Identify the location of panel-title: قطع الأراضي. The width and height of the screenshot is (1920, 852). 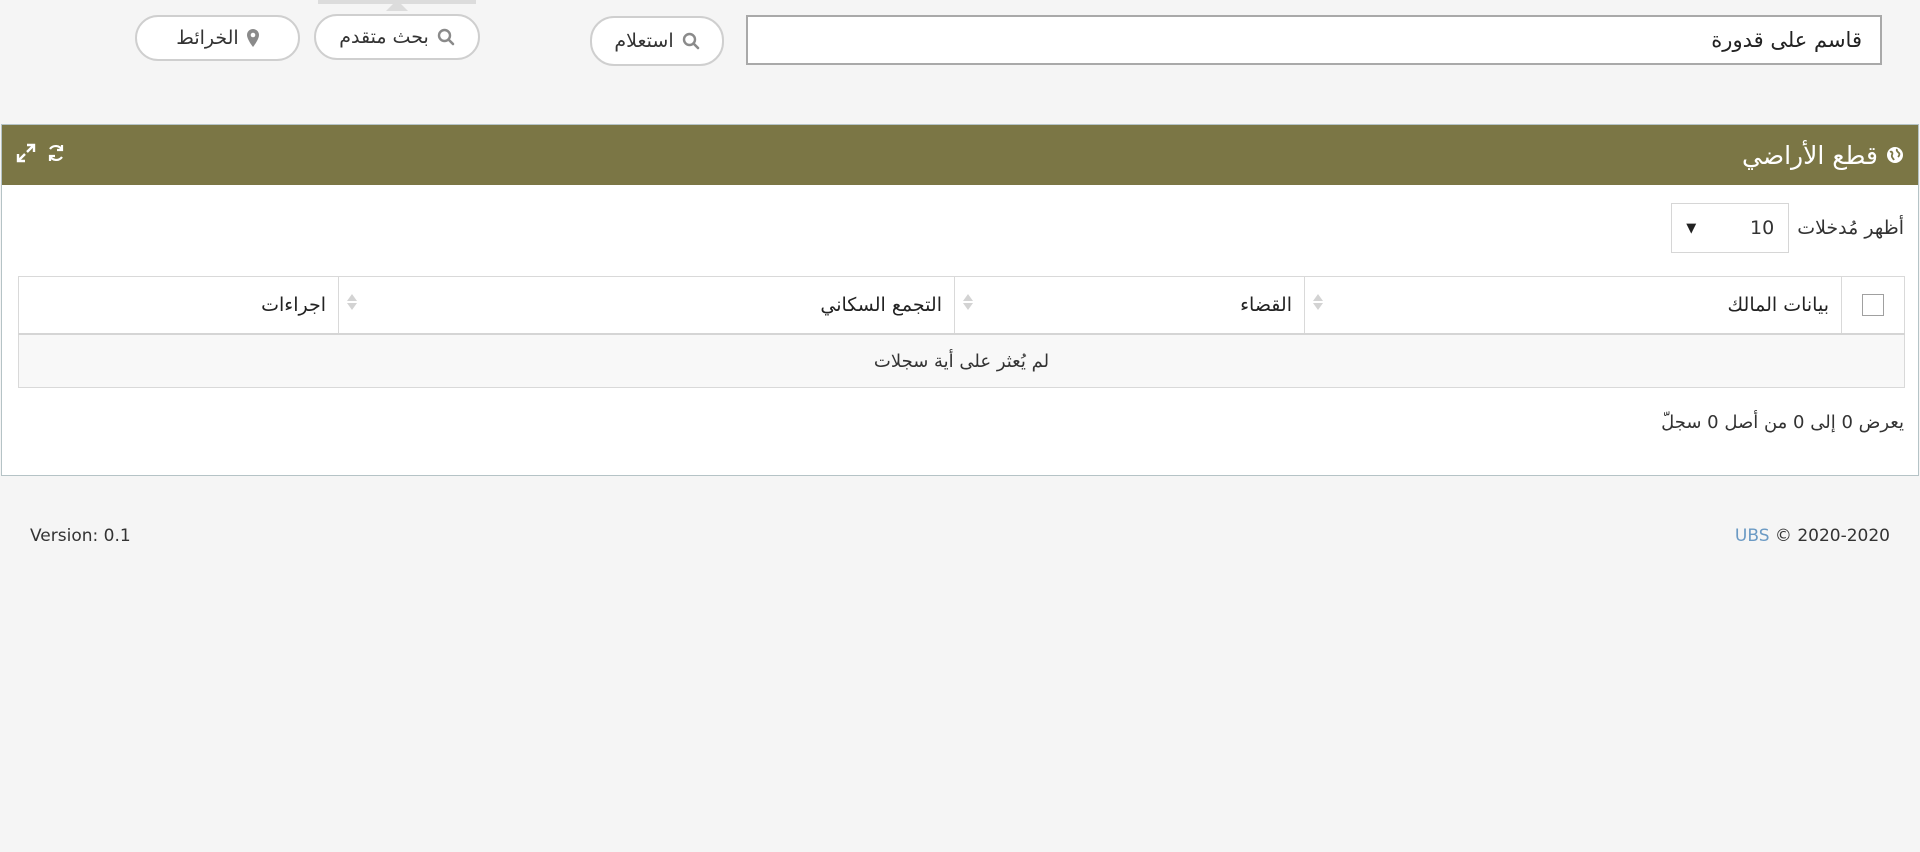
(1823, 155).